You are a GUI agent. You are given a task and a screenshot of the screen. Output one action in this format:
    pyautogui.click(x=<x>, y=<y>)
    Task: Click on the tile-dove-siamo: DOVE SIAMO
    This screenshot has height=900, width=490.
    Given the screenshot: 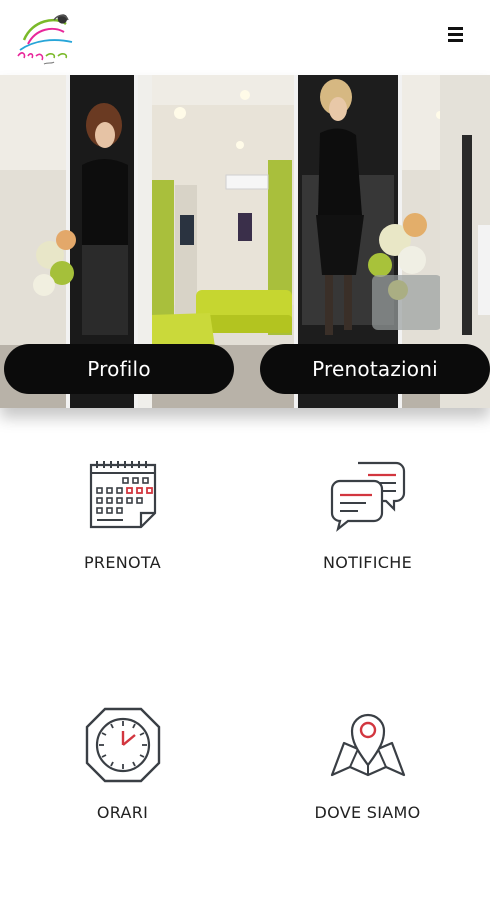 What is the action you would take?
    pyautogui.click(x=367, y=802)
    